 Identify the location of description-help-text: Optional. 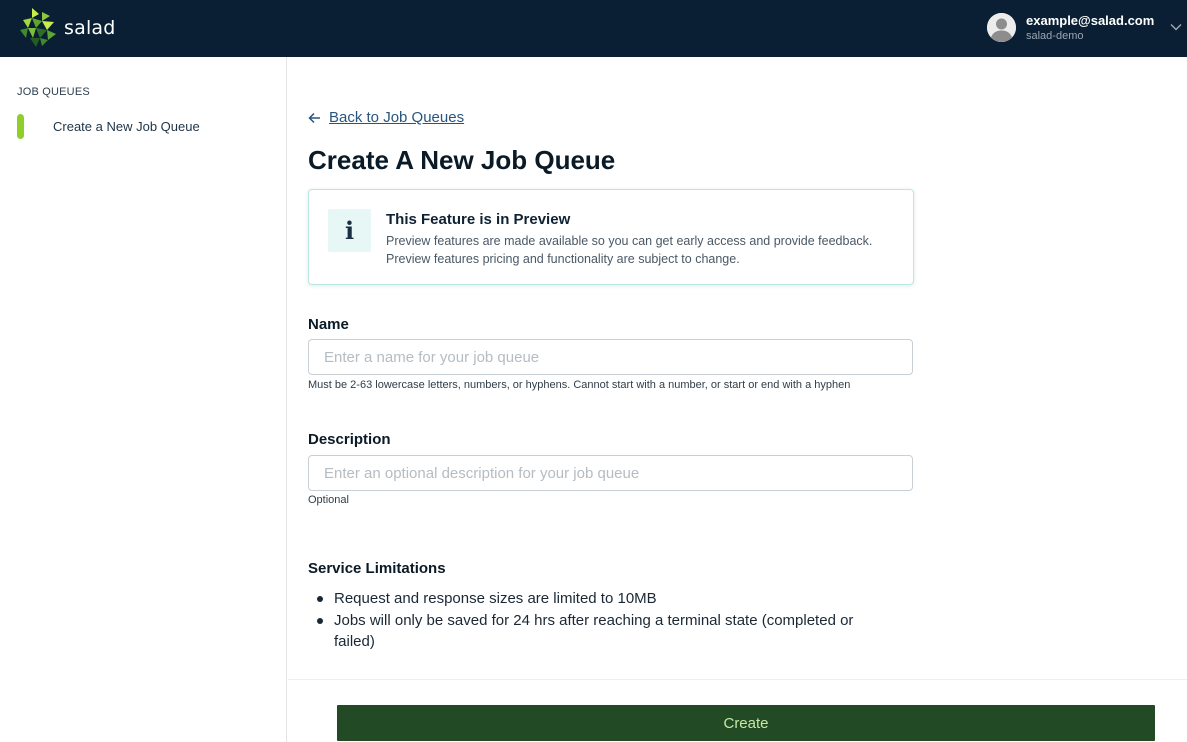
(328, 500).